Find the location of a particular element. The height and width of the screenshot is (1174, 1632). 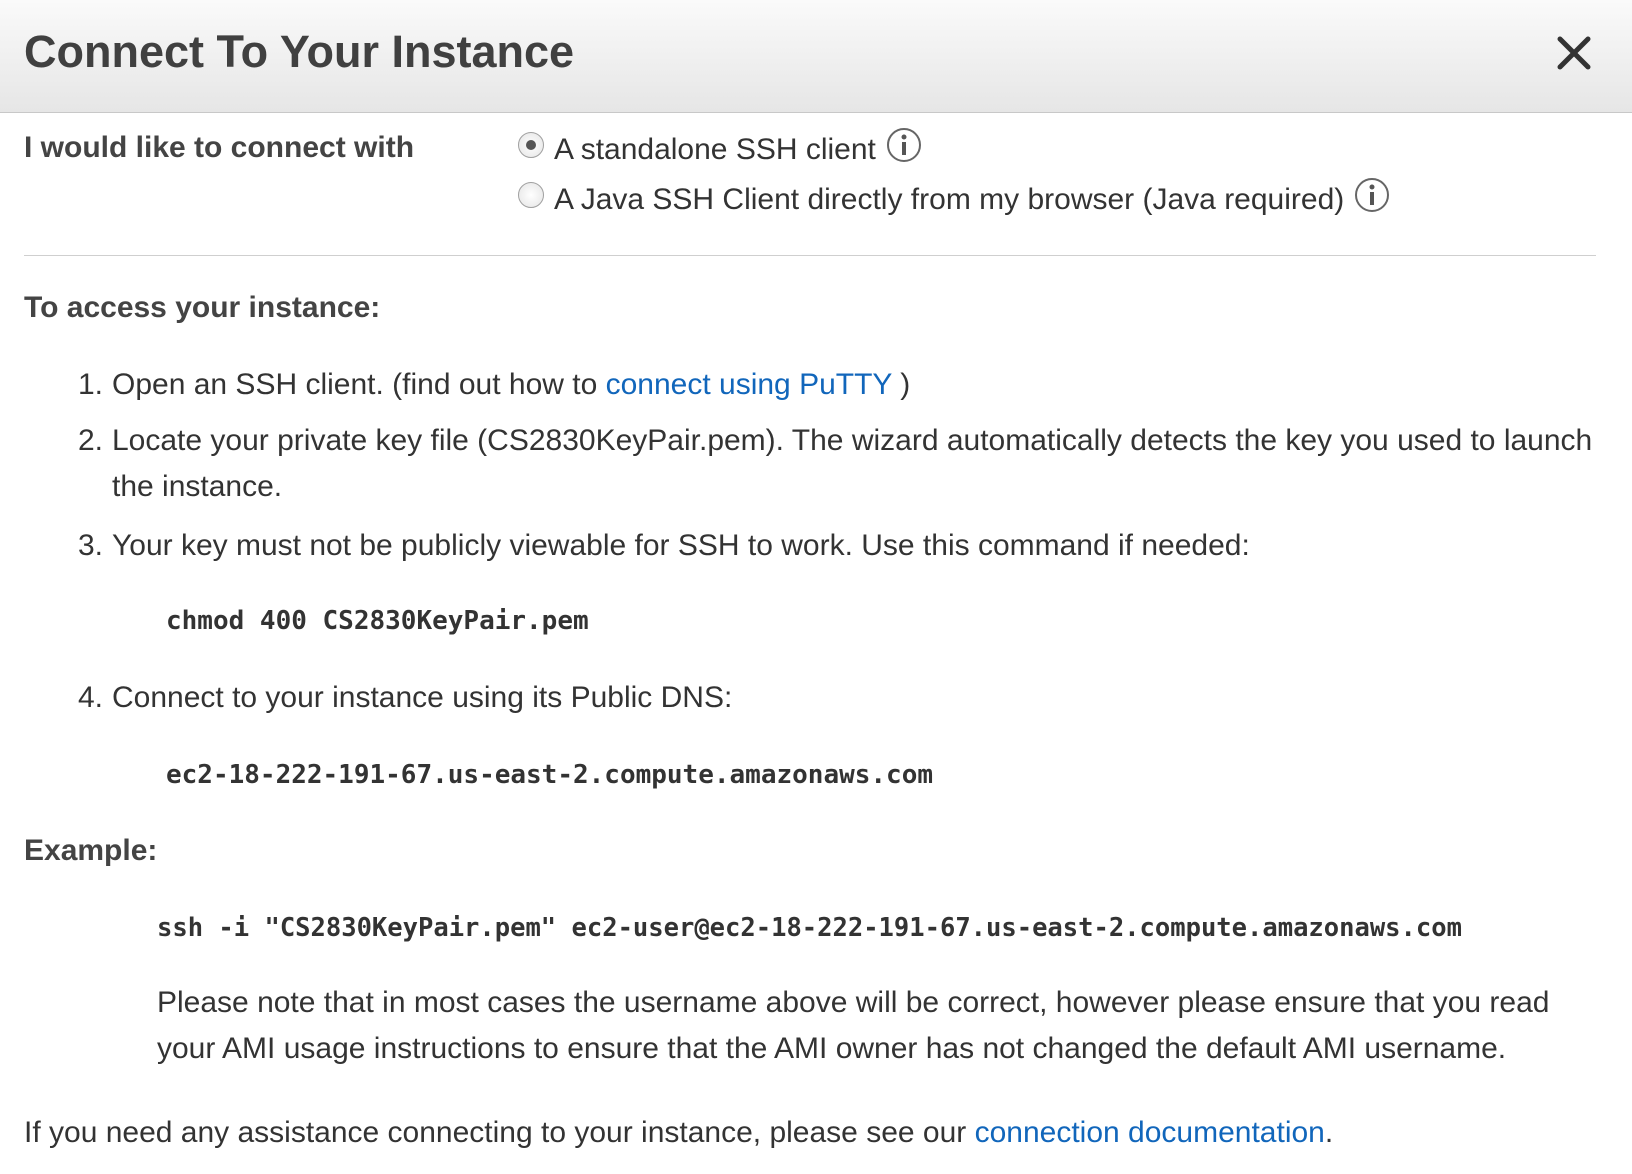

step-suffix: ) is located at coordinates (901, 384).